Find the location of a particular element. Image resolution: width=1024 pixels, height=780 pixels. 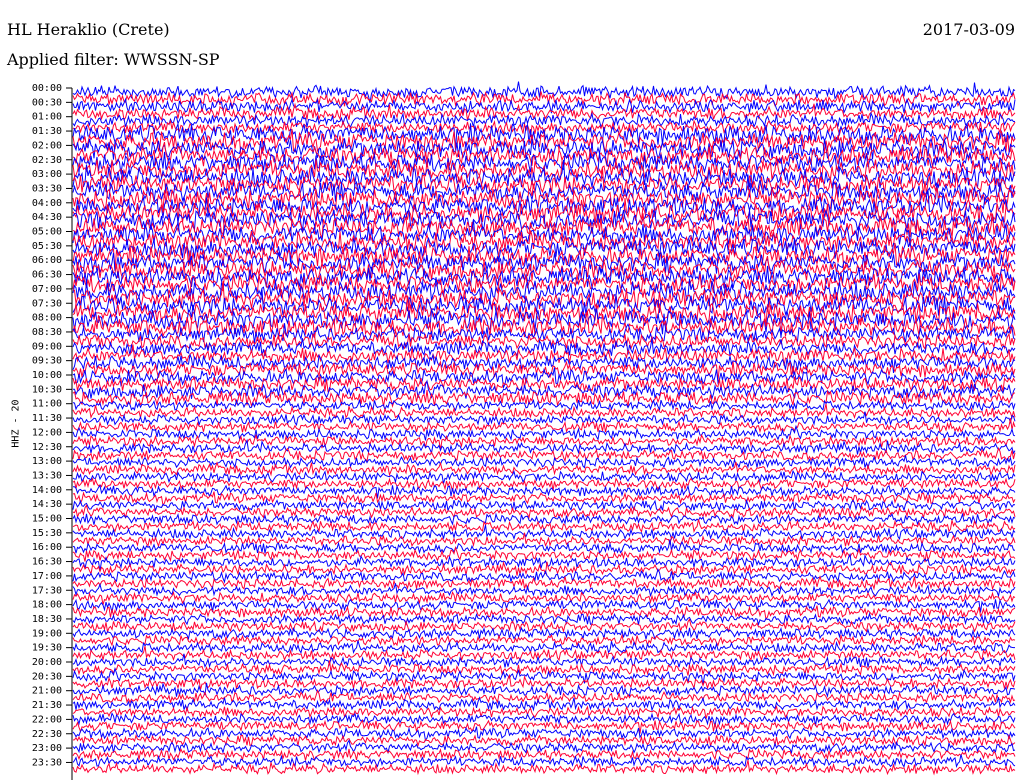

time-tick-label: 13:30 is located at coordinates (47, 475).